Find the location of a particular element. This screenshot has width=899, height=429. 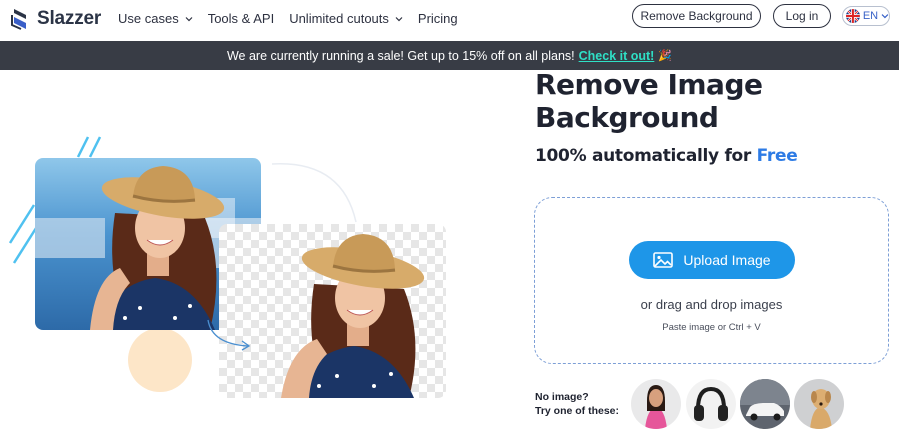

nav-pricing-label: Pricing is located at coordinates (437, 18).